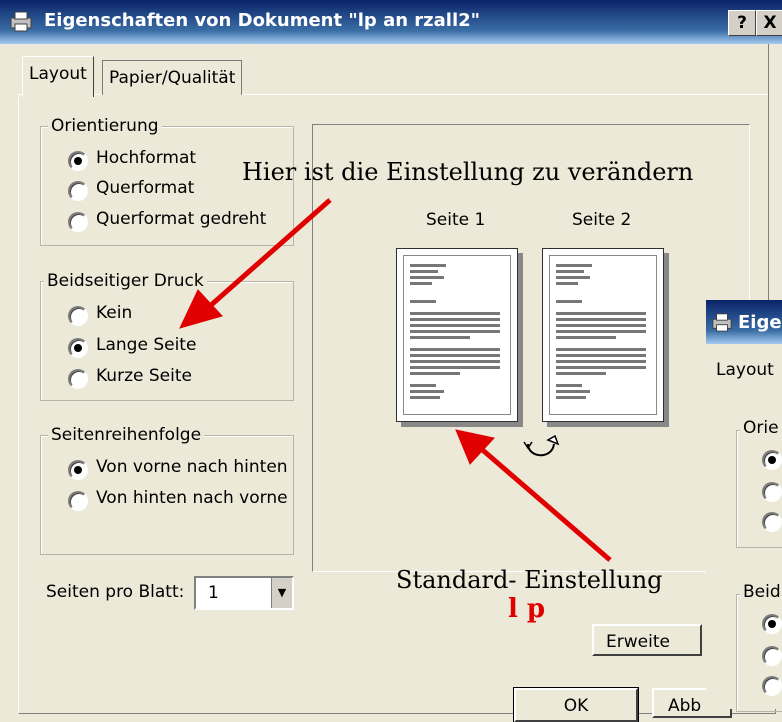  What do you see at coordinates (181, 219) in the screenshot?
I see `label-querformat-gedreht: Querformat gedreht` at bounding box center [181, 219].